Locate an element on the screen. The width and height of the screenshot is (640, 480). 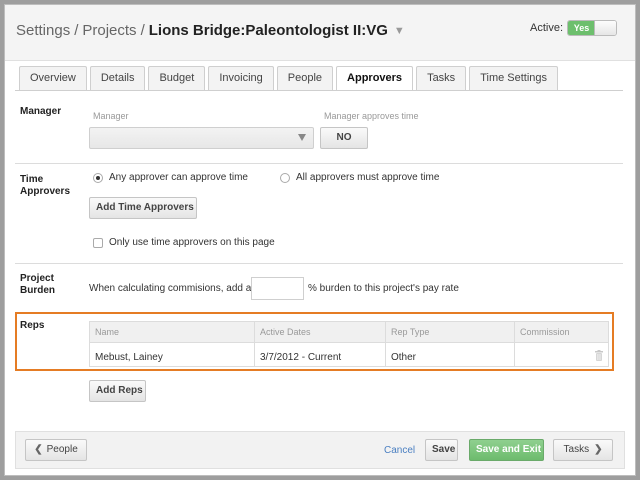
only-page-approvers-label: Only use time approvers on this page is located at coordinates (192, 242).